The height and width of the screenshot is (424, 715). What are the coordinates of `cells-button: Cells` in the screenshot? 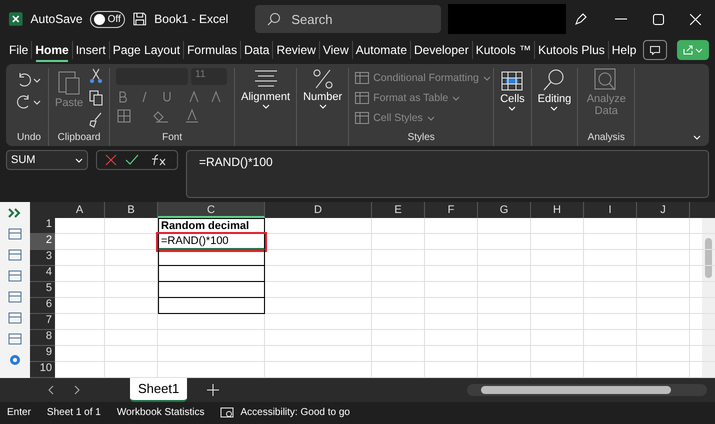 It's located at (512, 89).